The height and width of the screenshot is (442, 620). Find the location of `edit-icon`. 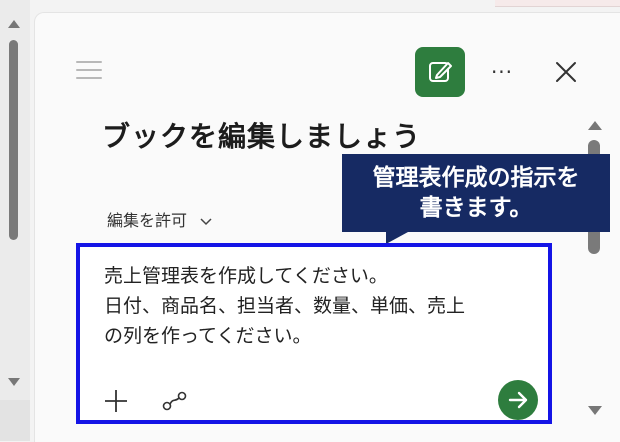

edit-icon is located at coordinates (440, 72).